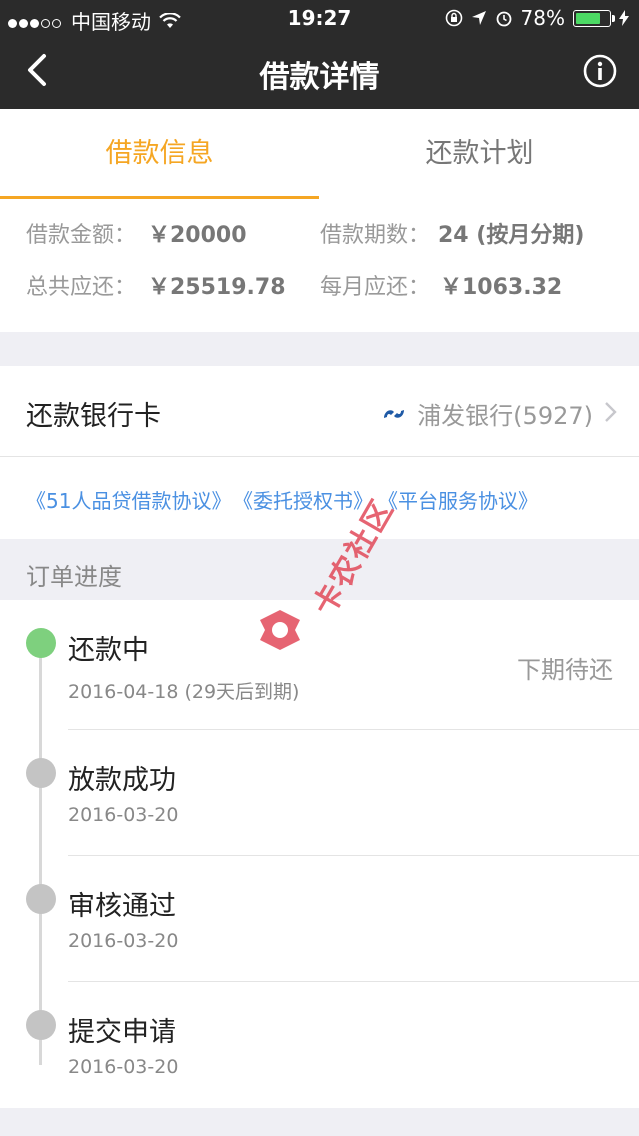  What do you see at coordinates (74, 577) in the screenshot?
I see `order-progress-title: 订单进度` at bounding box center [74, 577].